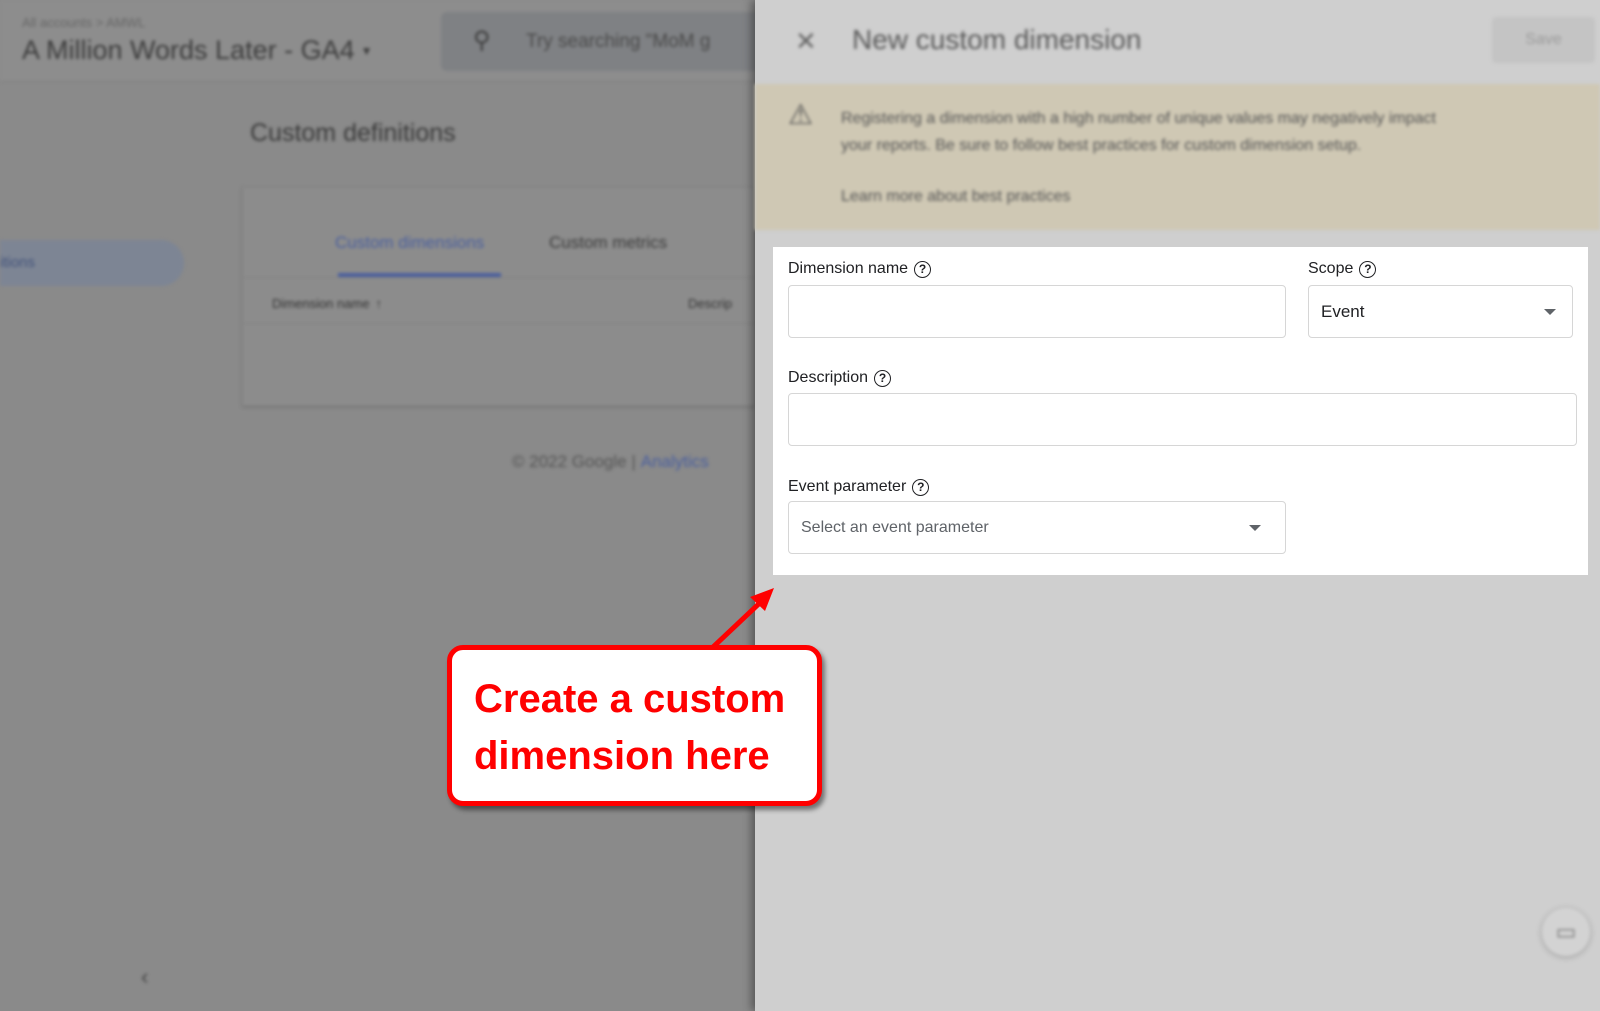 The width and height of the screenshot is (1600, 1011). Describe the element at coordinates (738, 623) in the screenshot. I see `arrow-shaft` at that location.